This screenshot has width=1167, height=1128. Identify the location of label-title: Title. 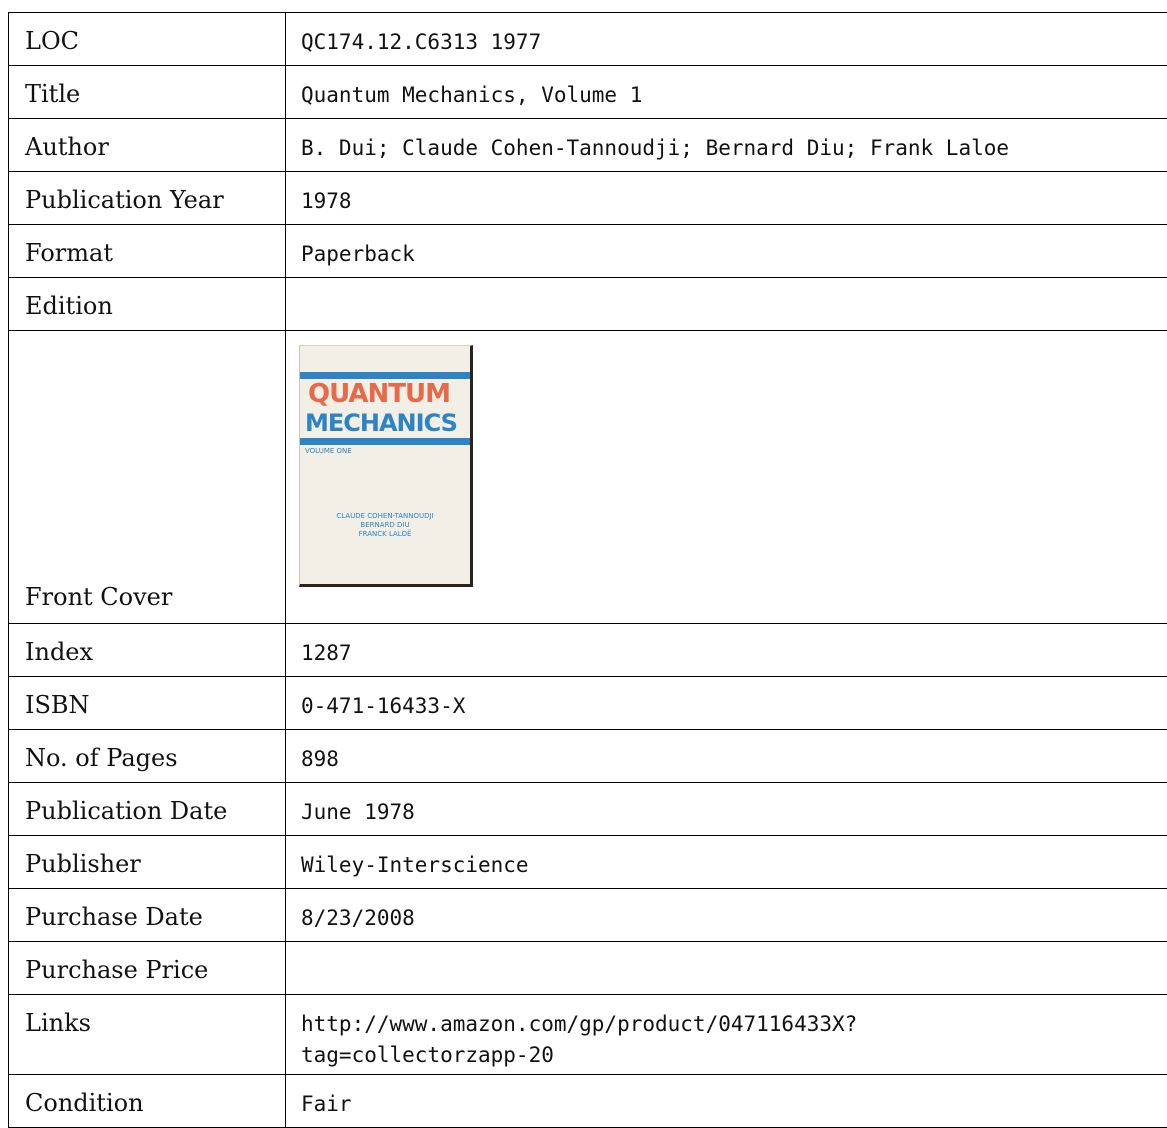
(147, 92).